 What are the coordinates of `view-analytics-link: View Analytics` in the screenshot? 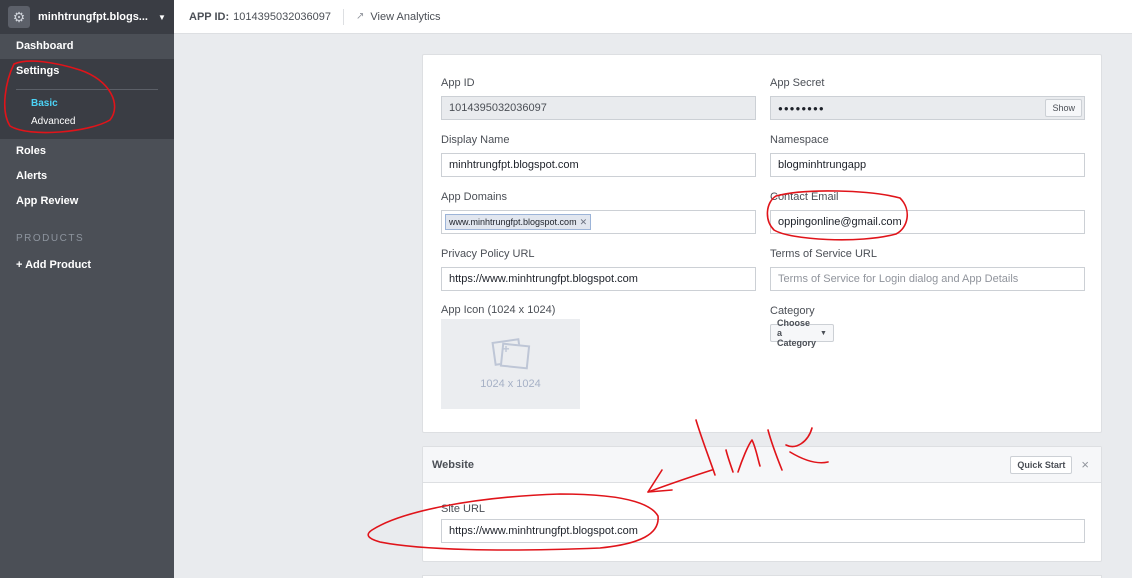 It's located at (405, 17).